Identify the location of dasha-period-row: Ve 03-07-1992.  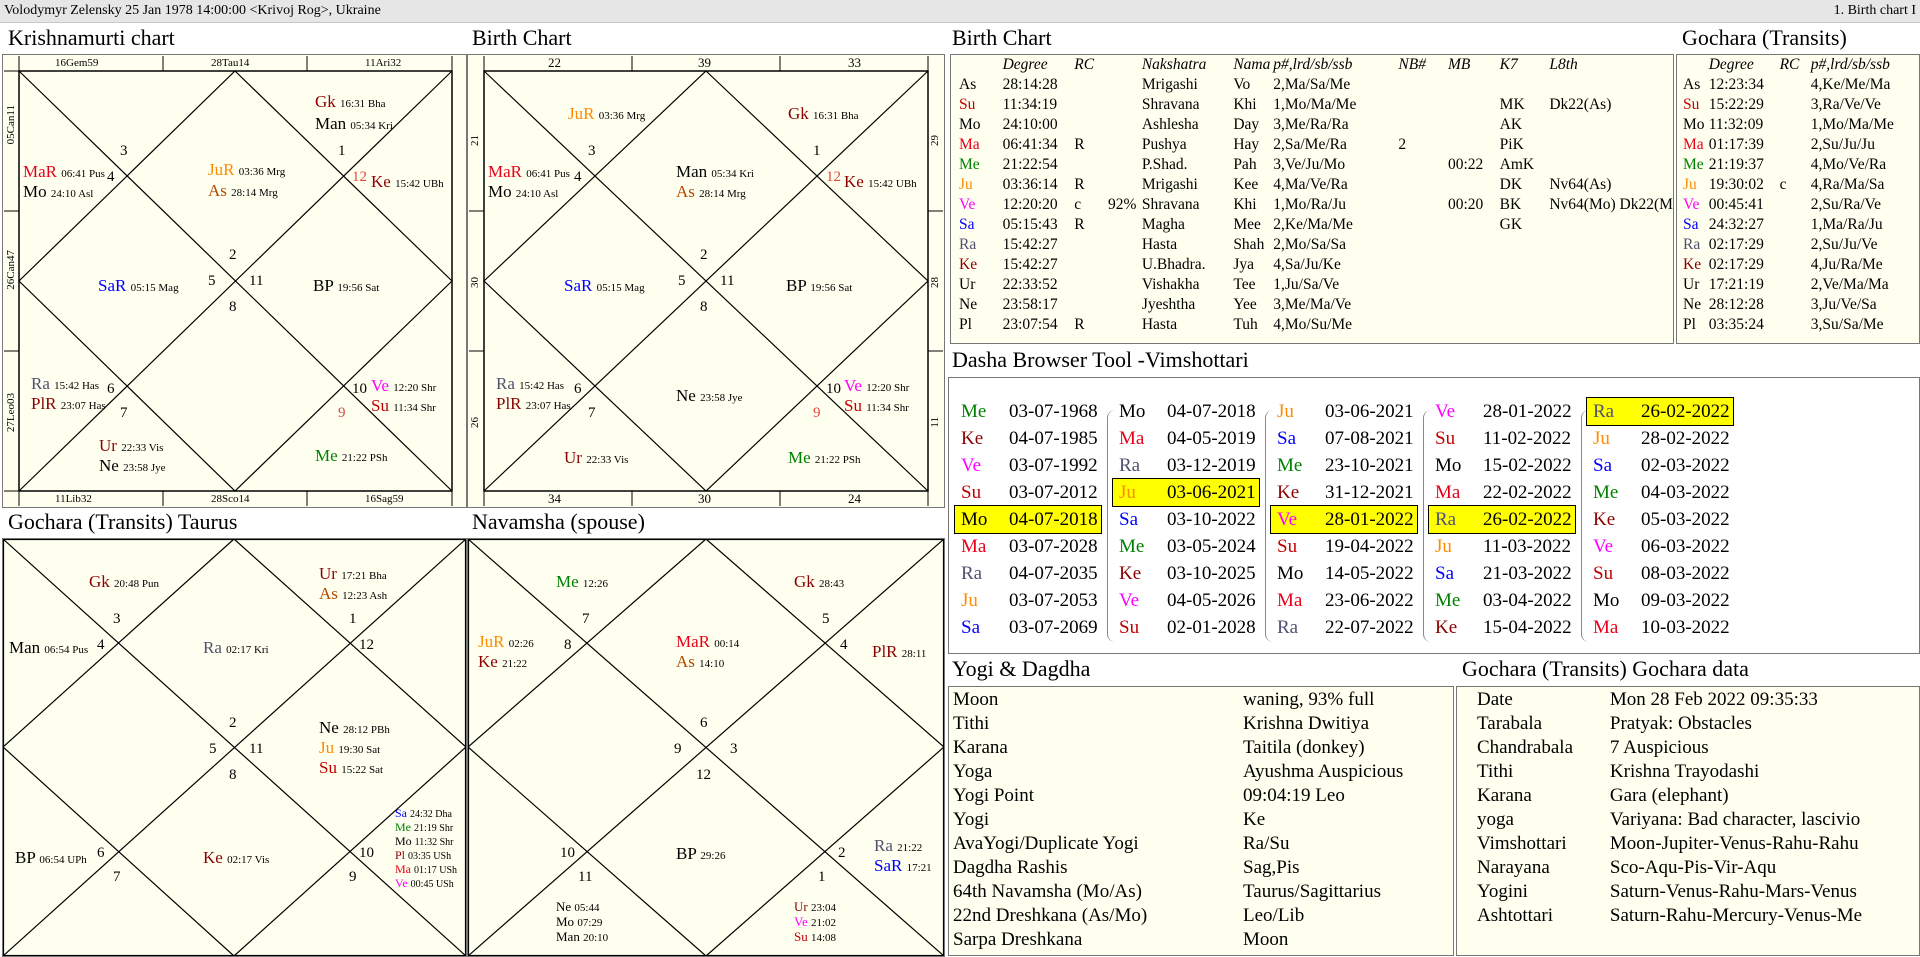
(1028, 465).